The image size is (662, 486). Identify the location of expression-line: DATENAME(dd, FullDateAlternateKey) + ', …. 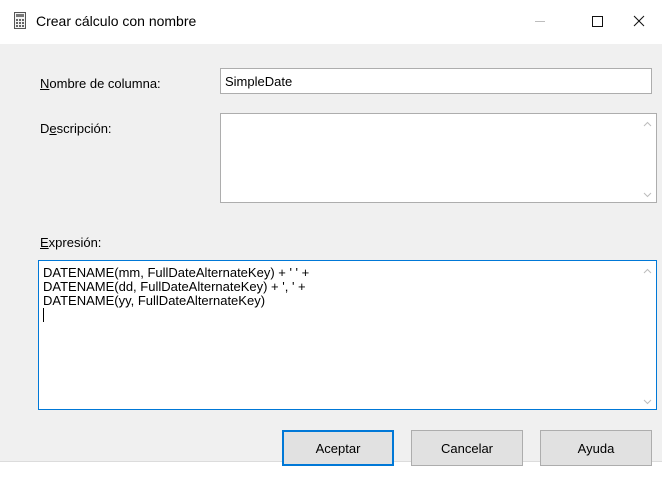
(174, 286).